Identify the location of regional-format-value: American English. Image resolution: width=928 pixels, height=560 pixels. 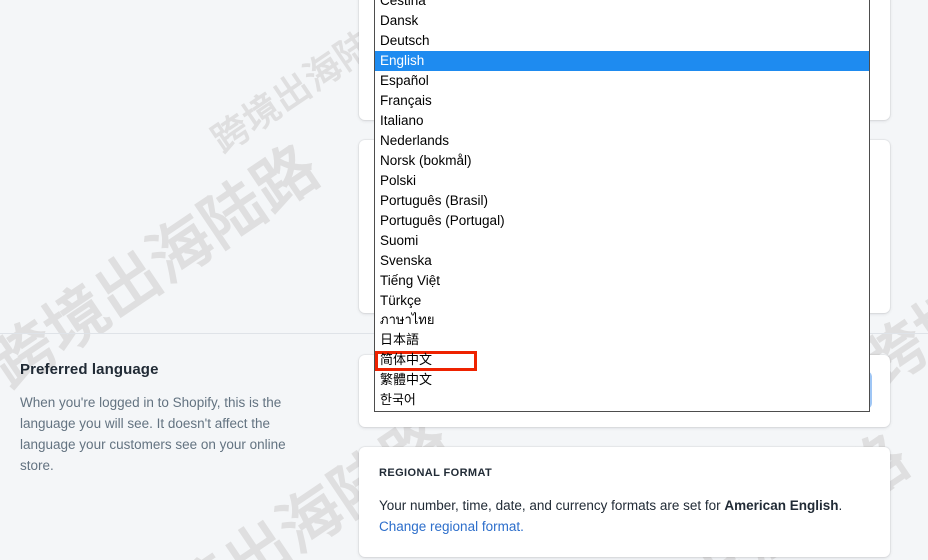
(781, 505).